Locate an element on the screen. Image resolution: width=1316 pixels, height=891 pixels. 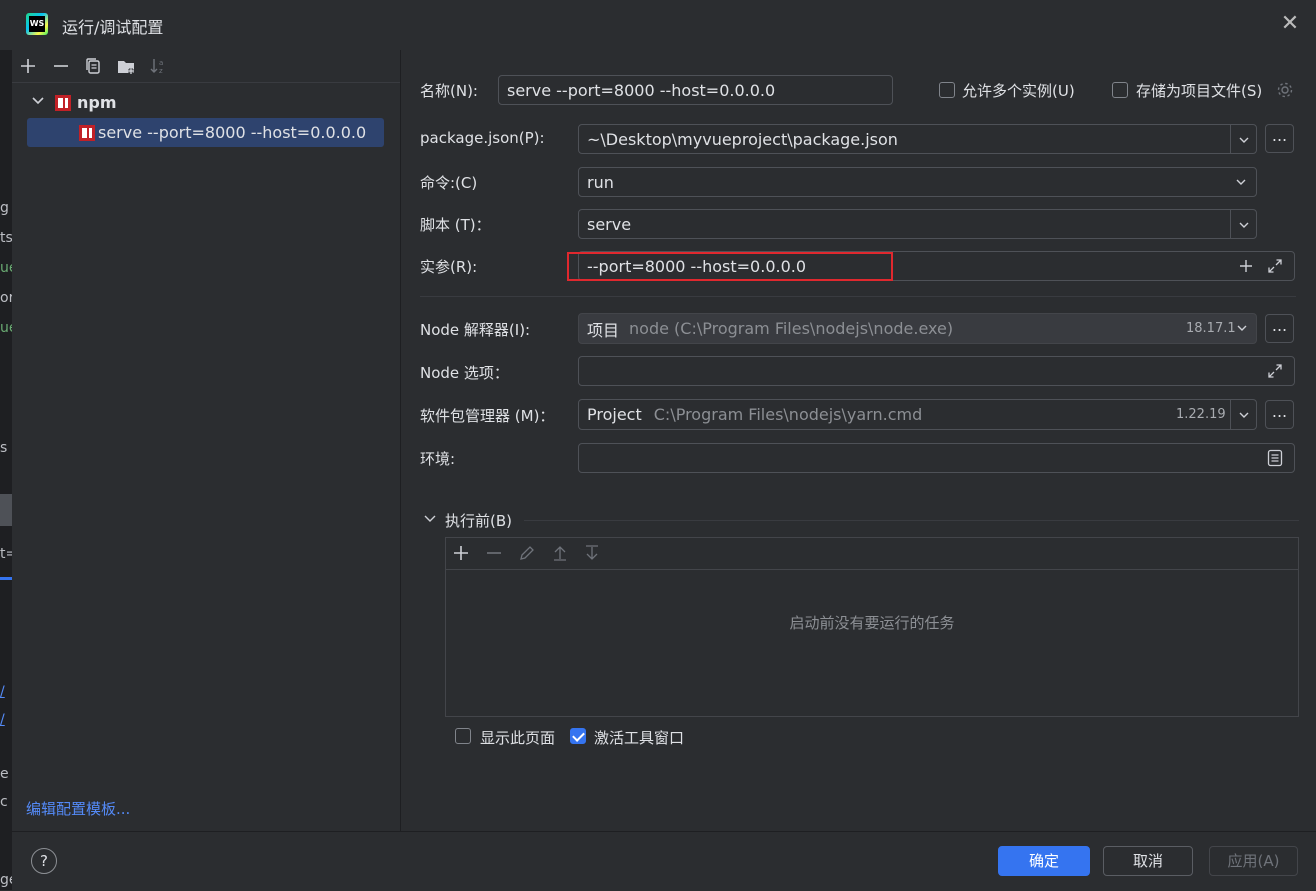
section-separator is located at coordinates (858, 296).